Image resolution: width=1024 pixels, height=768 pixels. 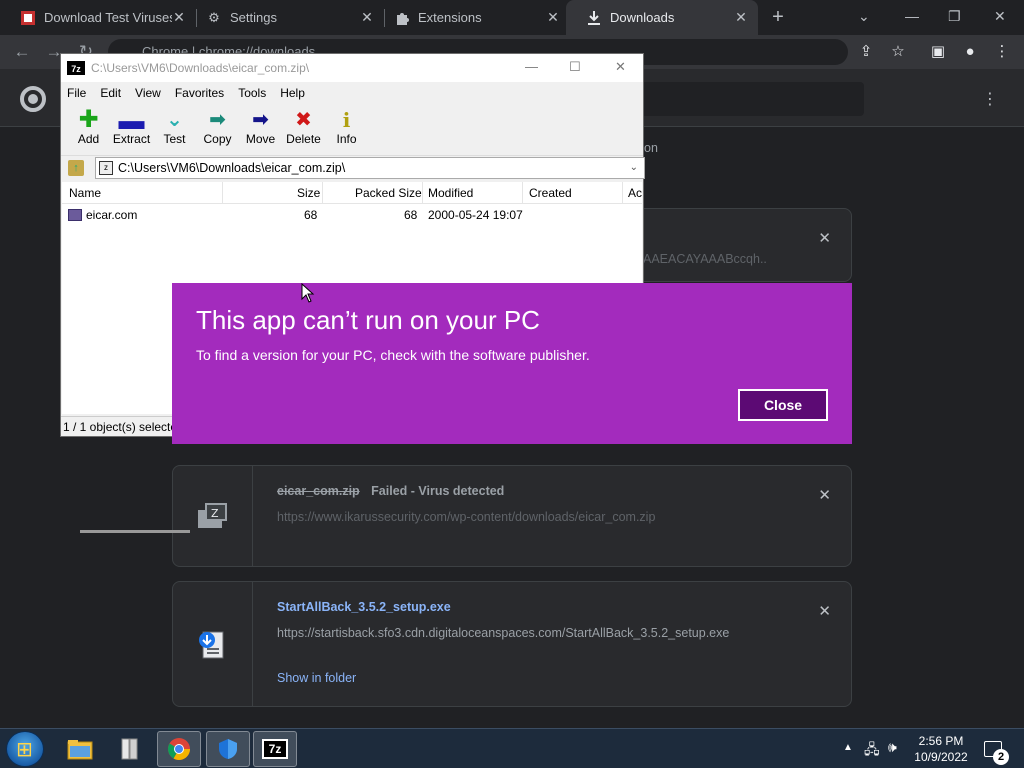 What do you see at coordinates (938, 52) in the screenshot?
I see `side-panel-icon: ▣` at bounding box center [938, 52].